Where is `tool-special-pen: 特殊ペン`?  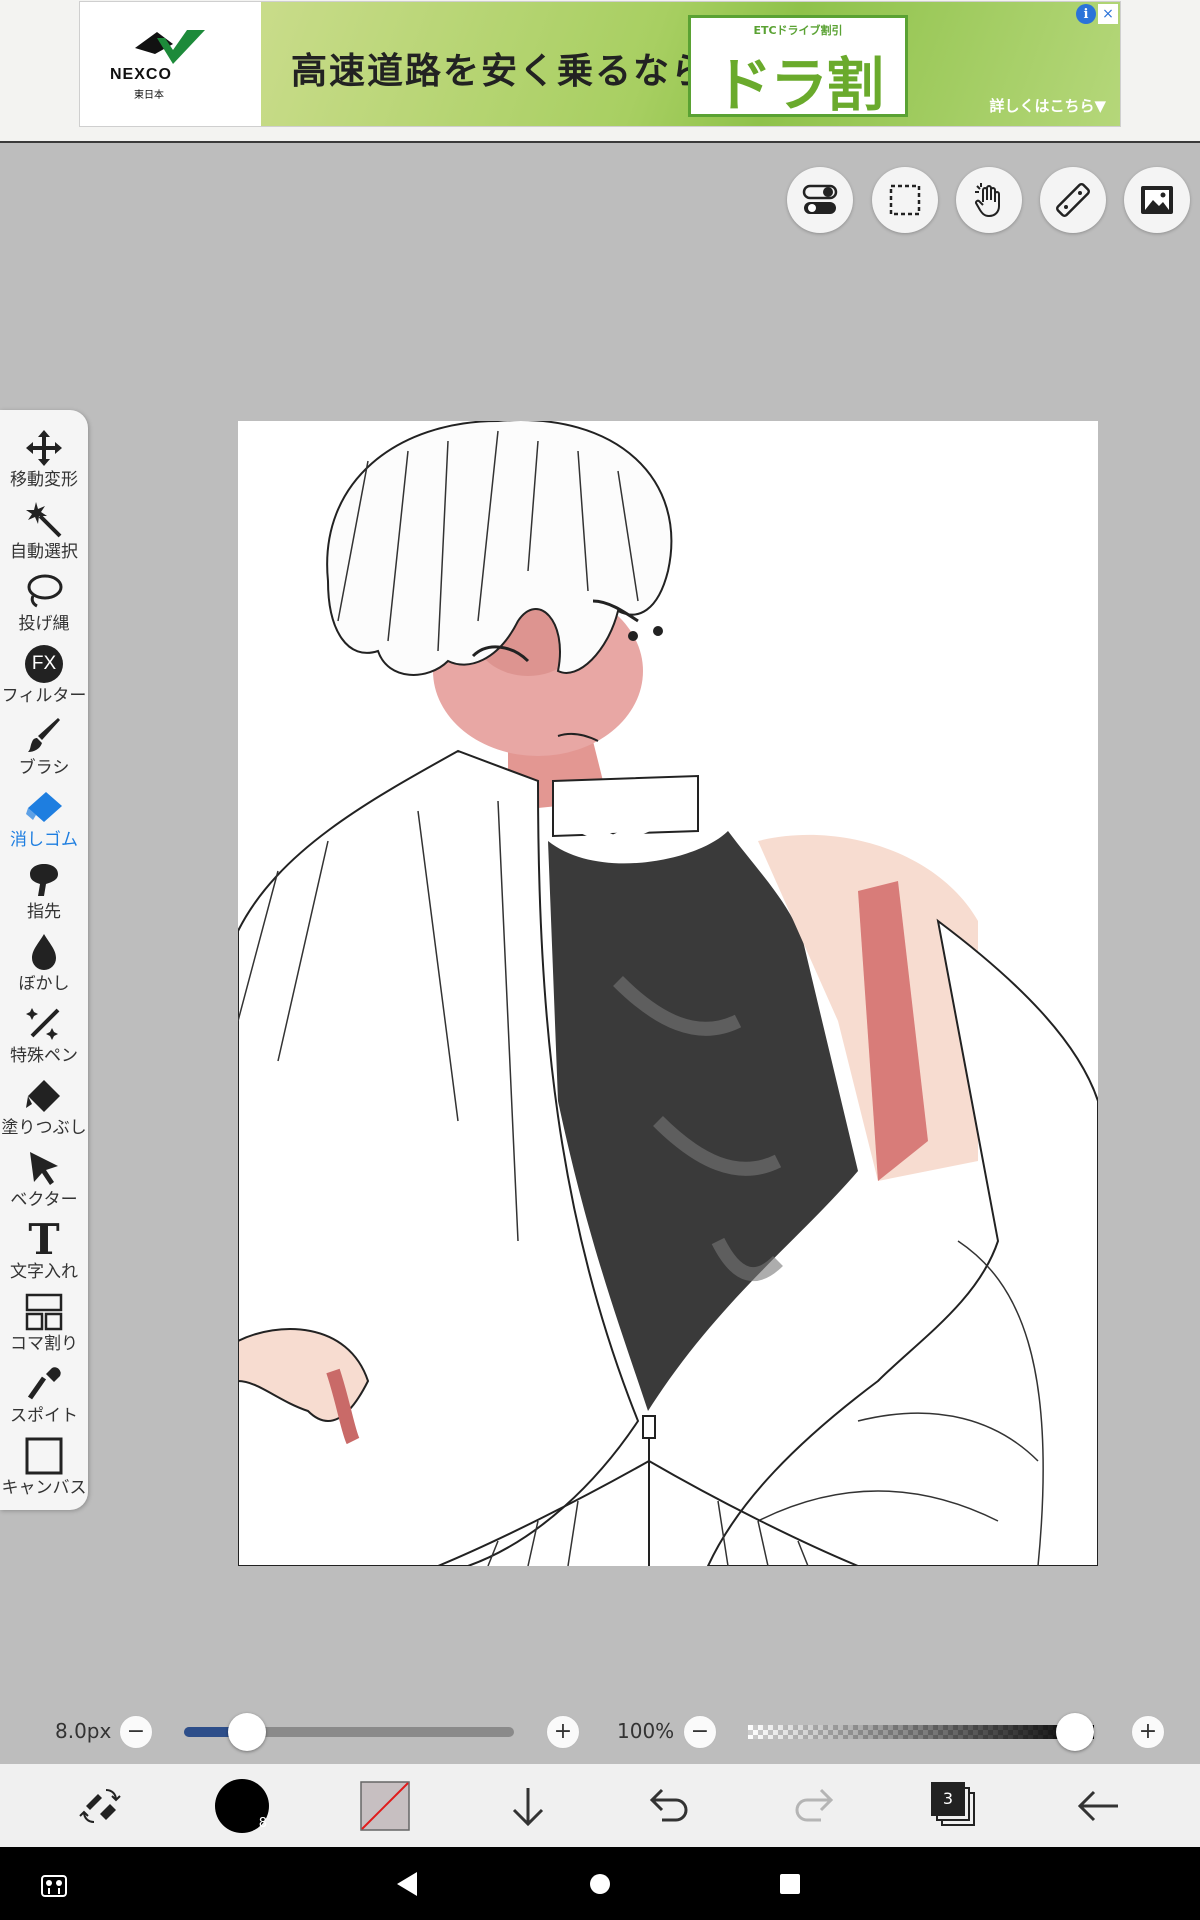
tool-special-pen: 特殊ペン is located at coordinates (44, 1036).